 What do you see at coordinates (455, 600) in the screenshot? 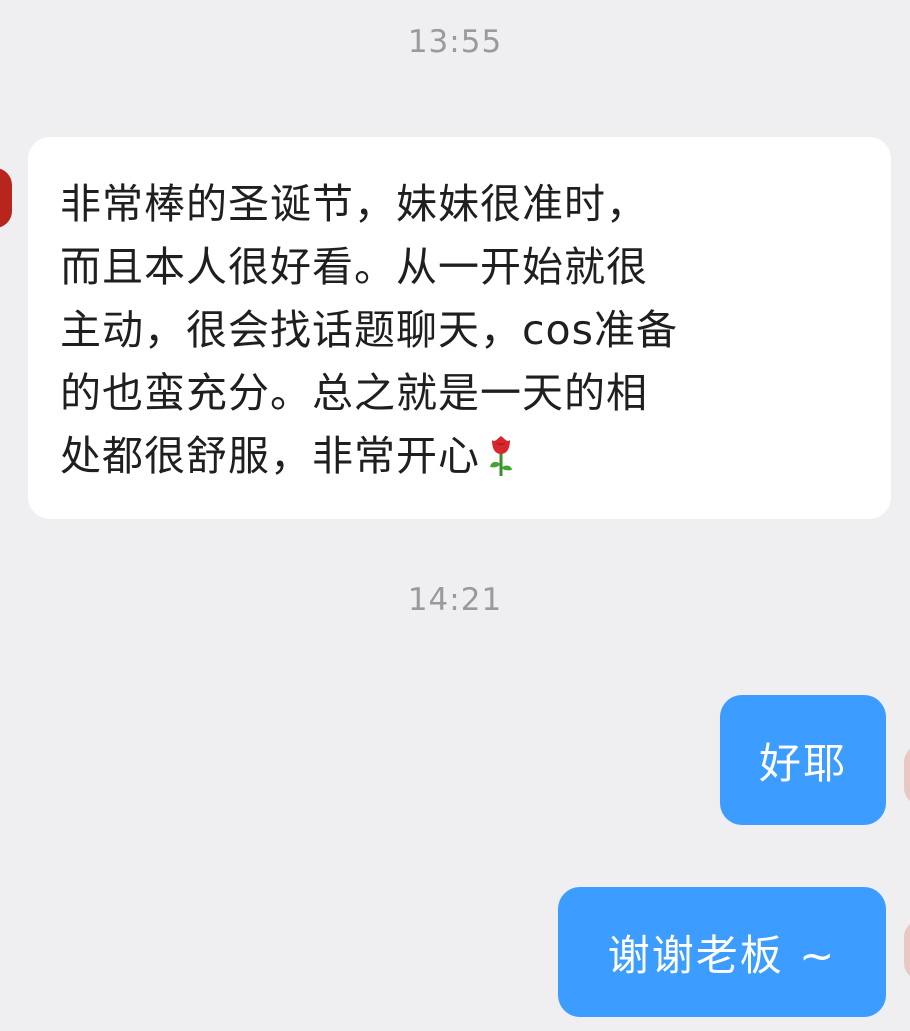
I see `timestamp: 14:21` at bounding box center [455, 600].